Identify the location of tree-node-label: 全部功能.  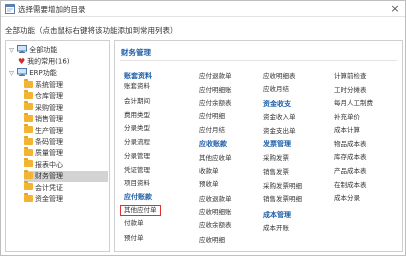
(43, 50).